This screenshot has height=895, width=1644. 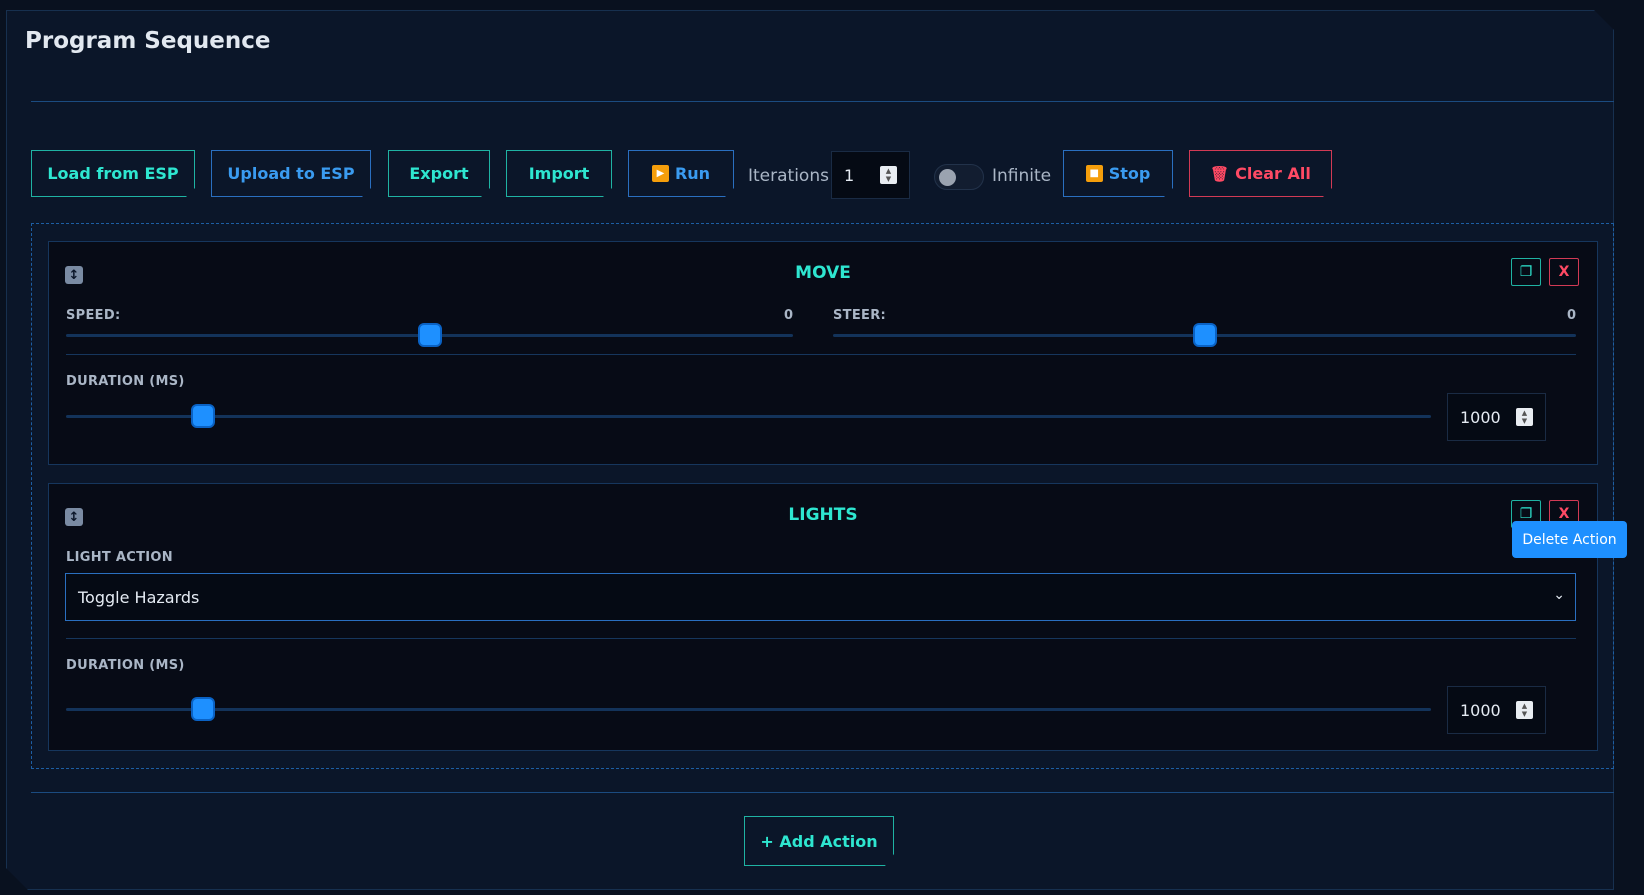 I want to click on stop-label: Stop, so click(x=1129, y=173).